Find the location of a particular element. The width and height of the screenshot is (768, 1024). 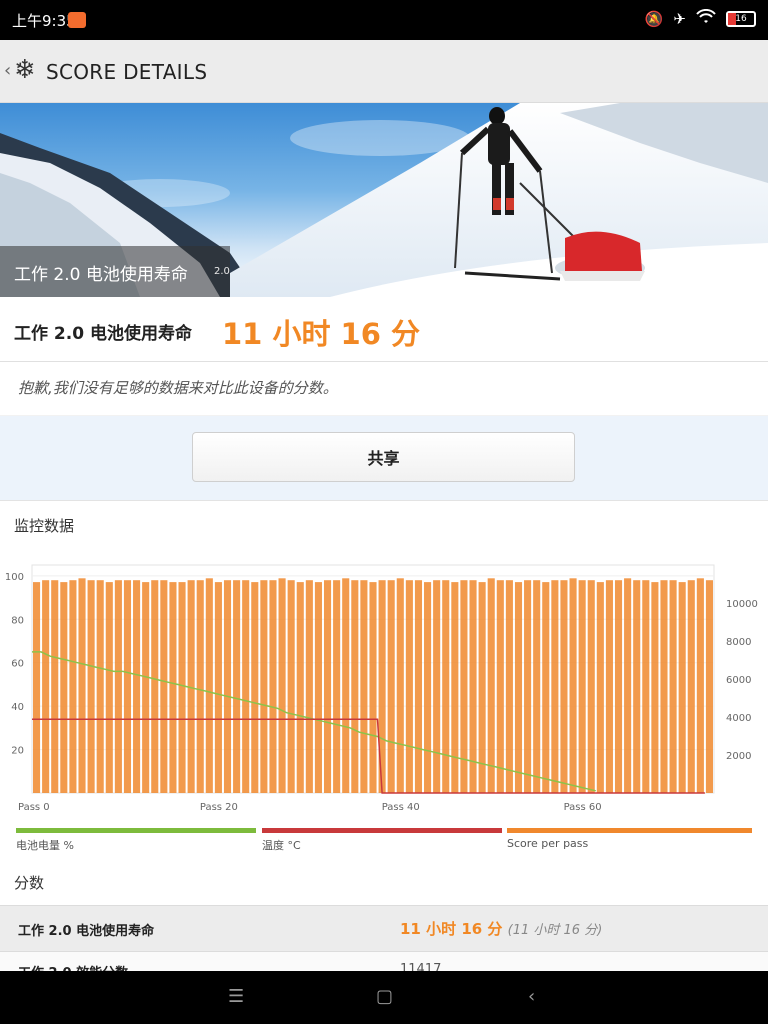

row-label: 工作 2.0 电池使用寿命 is located at coordinates (86, 931).